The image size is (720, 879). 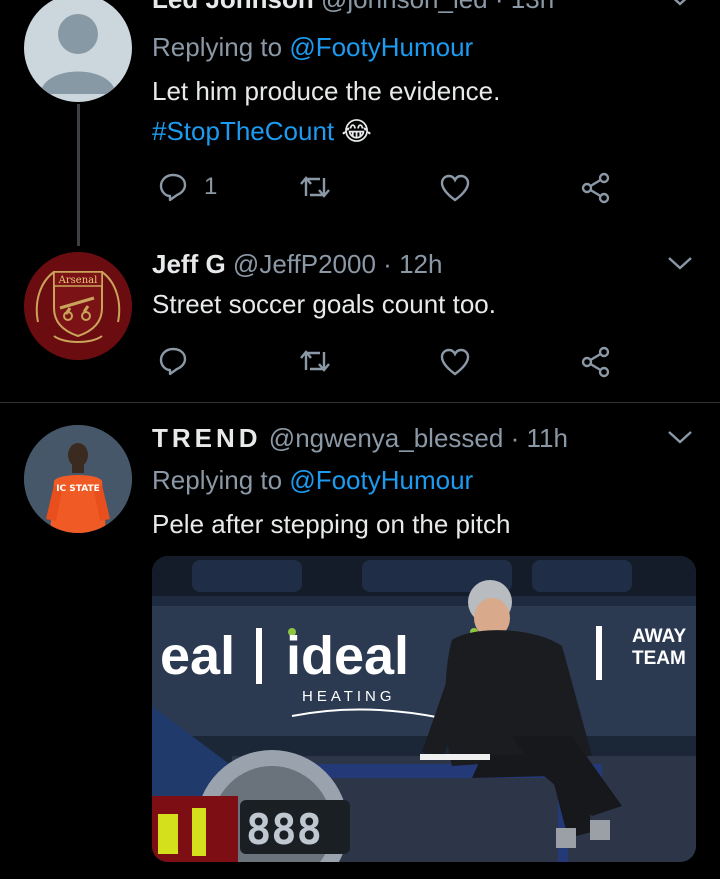 I want to click on arsenal-crest-icon: Arsenal, so click(x=78, y=306).